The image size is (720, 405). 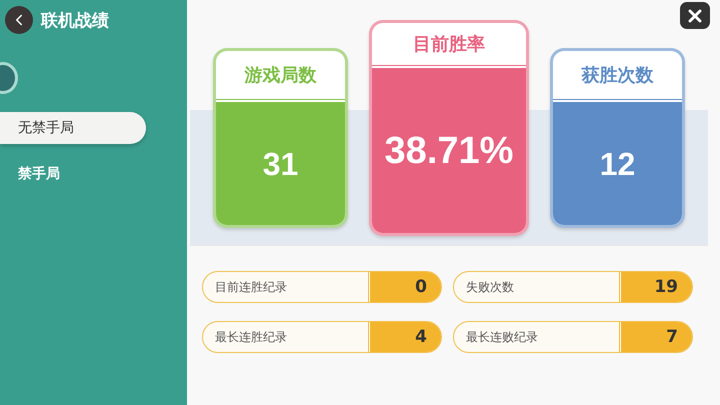 I want to click on card-value: 31, so click(x=280, y=164).